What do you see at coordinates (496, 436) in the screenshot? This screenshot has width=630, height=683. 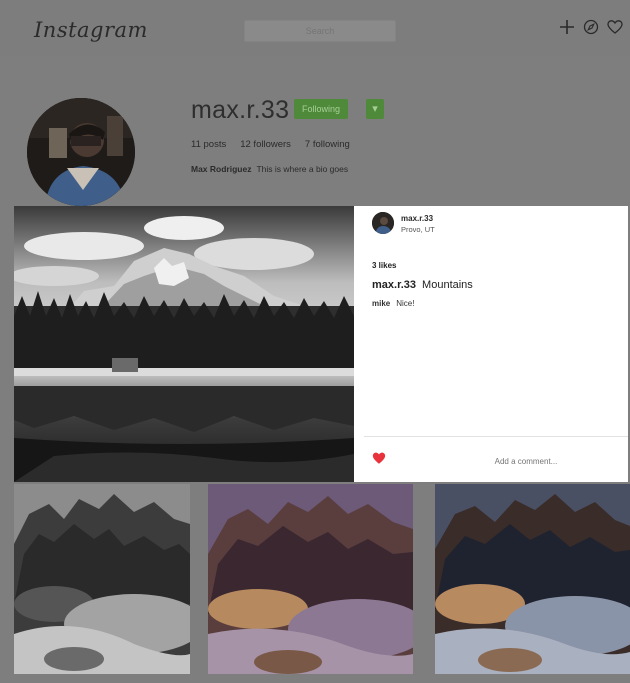 I see `panel-divider` at bounding box center [496, 436].